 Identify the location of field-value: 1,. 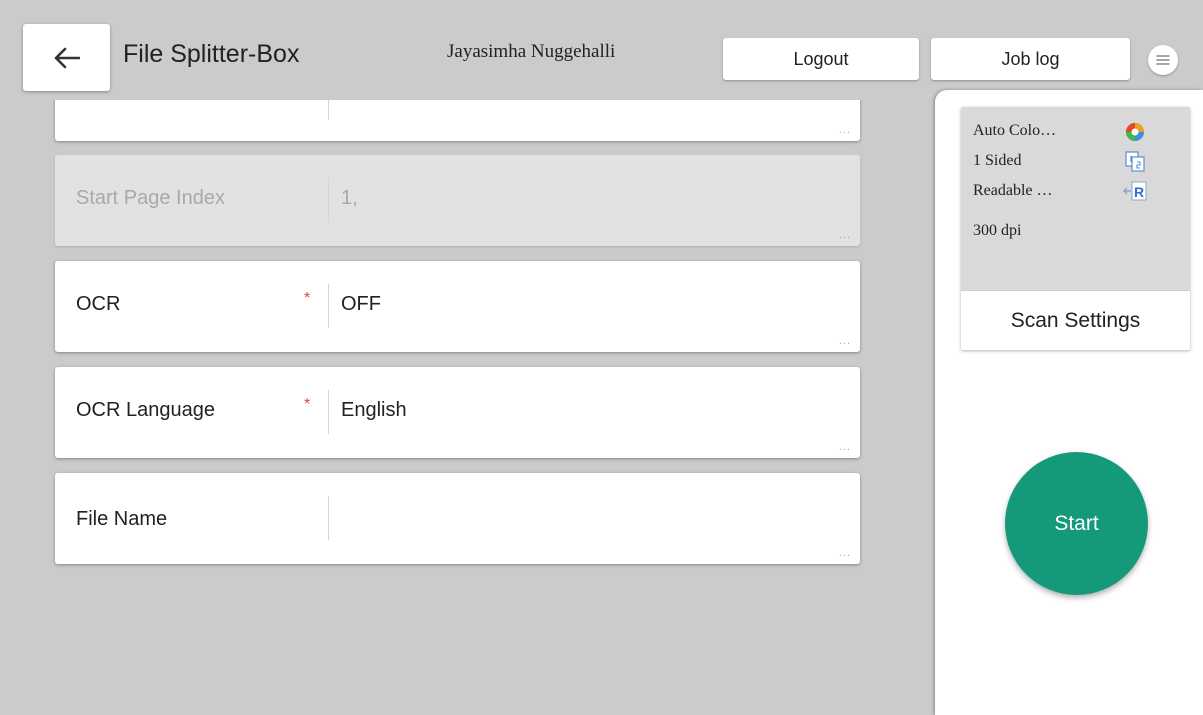
(349, 198).